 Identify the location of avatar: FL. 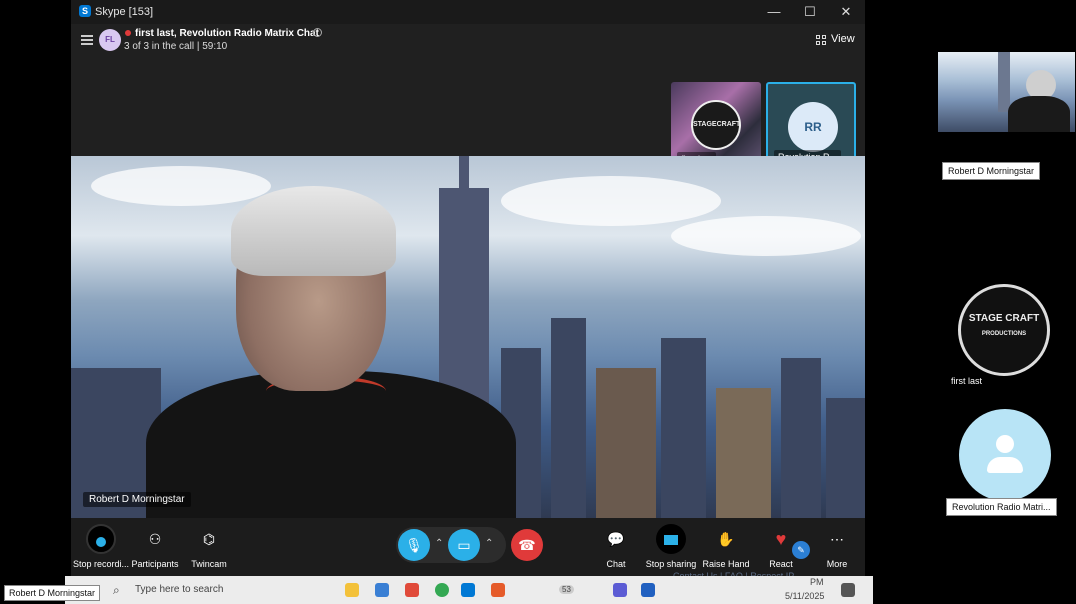
(110, 40).